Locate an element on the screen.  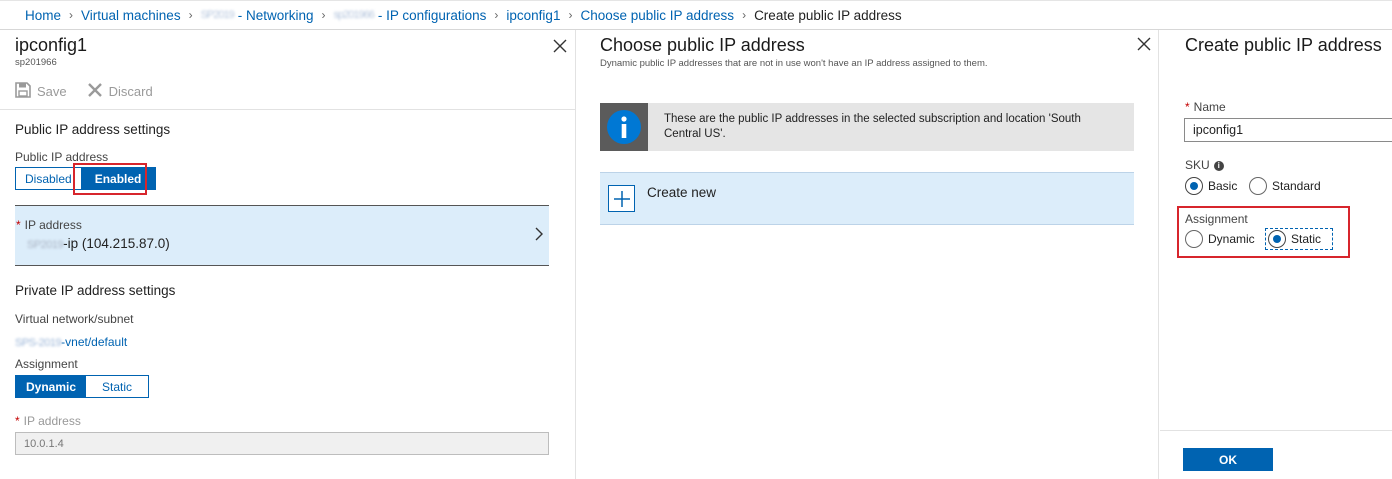
public-ip-section-title: Public IP address settings is located at coordinates (93, 129).